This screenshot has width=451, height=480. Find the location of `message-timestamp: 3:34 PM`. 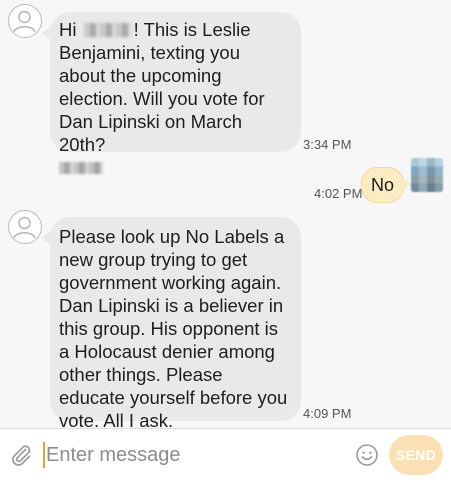

message-timestamp: 3:34 PM is located at coordinates (327, 144).